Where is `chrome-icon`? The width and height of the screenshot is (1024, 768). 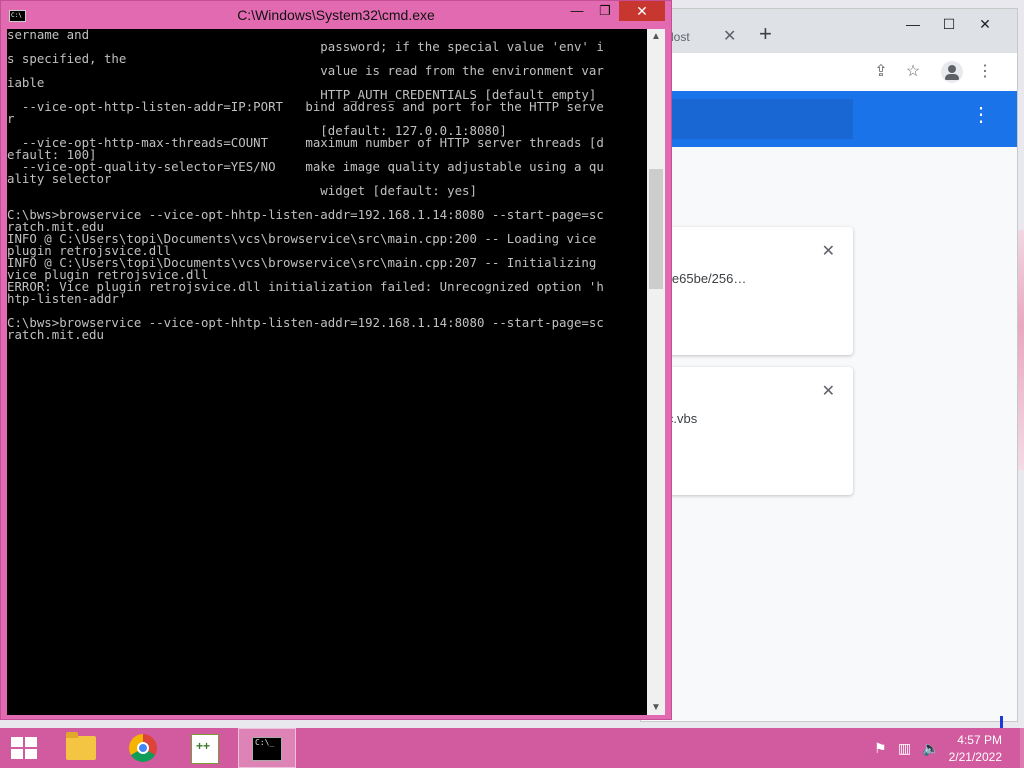
chrome-icon is located at coordinates (143, 748).